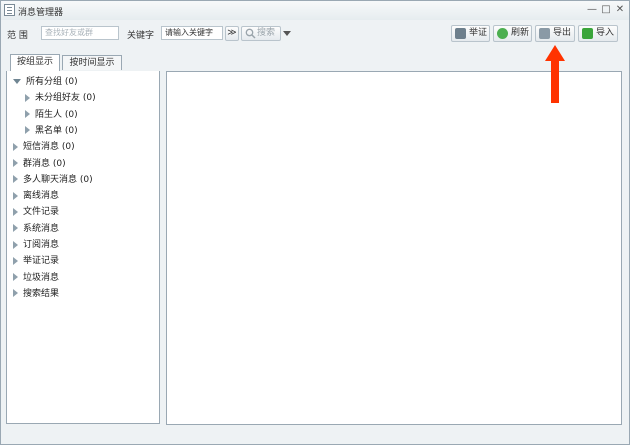  I want to click on evidence-icon, so click(460, 33).